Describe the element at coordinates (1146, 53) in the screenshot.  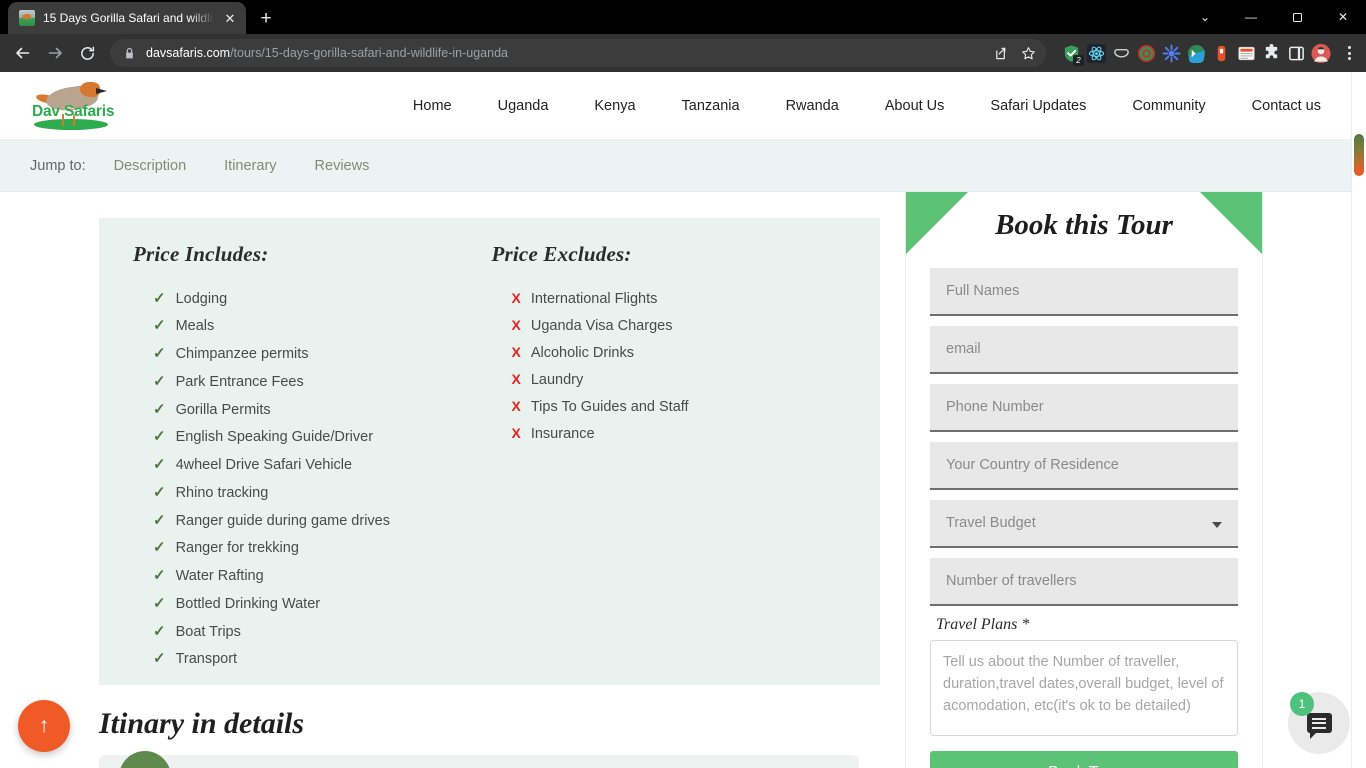
I see `privacy-target-icon` at that location.